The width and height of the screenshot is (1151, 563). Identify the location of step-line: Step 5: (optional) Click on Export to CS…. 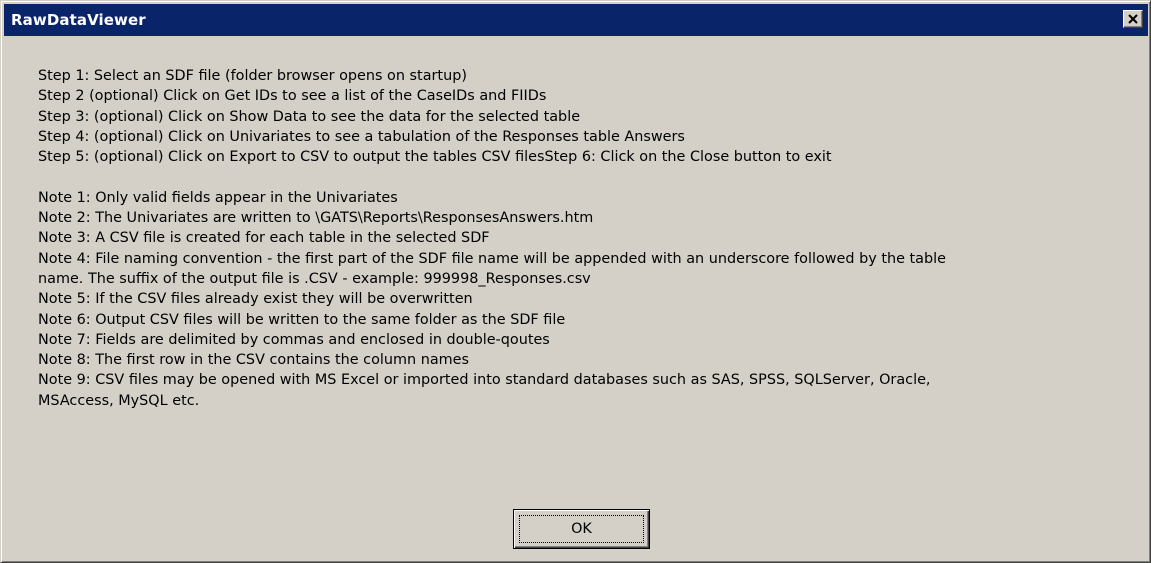
(435, 157).